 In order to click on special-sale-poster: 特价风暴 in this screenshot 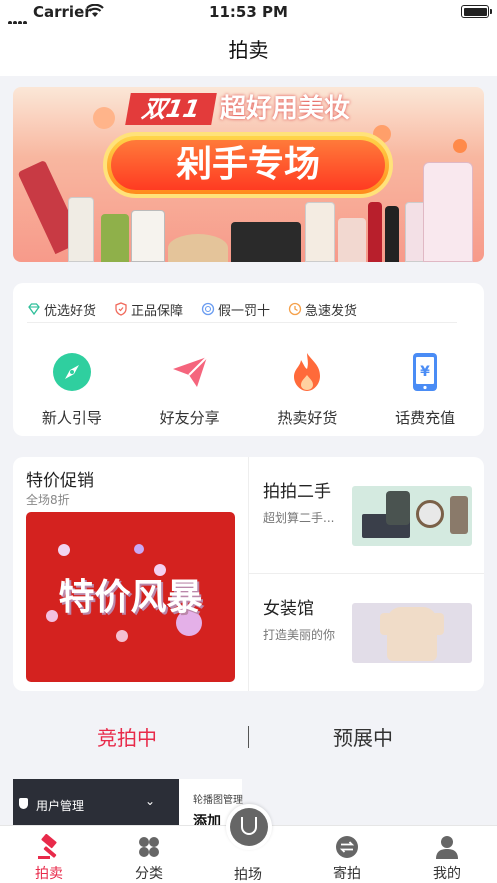, I will do `click(130, 597)`.